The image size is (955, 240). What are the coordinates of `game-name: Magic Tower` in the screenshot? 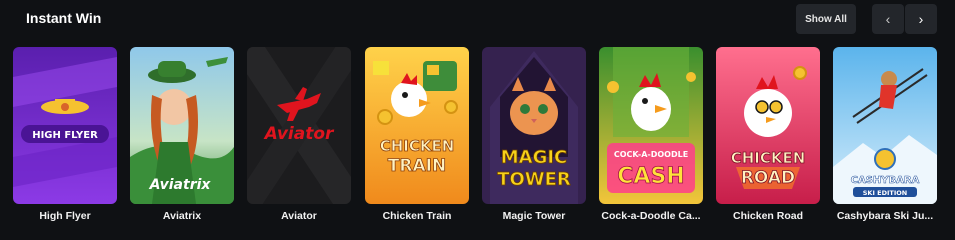 It's located at (534, 216).